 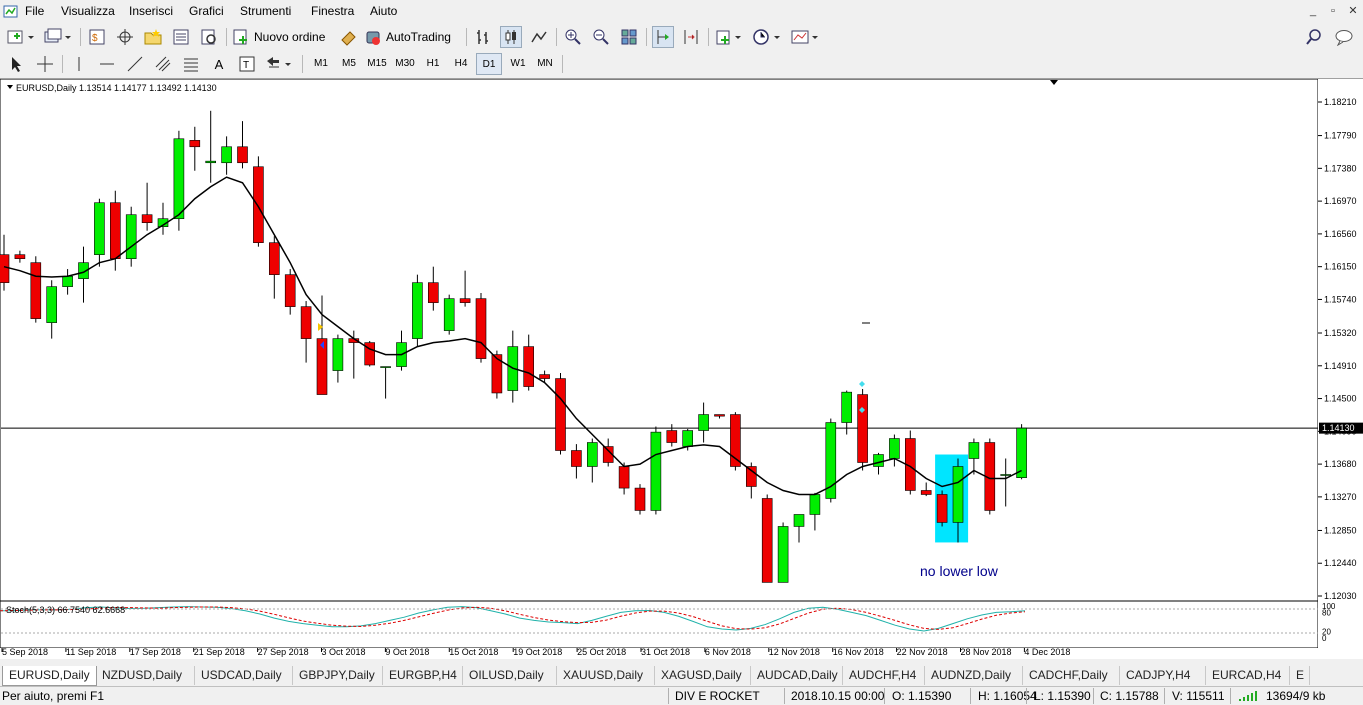 I want to click on svg-text: T, so click(x=246, y=65).